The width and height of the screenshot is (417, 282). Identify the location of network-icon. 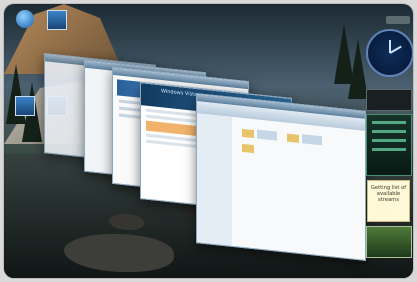
(25, 106).